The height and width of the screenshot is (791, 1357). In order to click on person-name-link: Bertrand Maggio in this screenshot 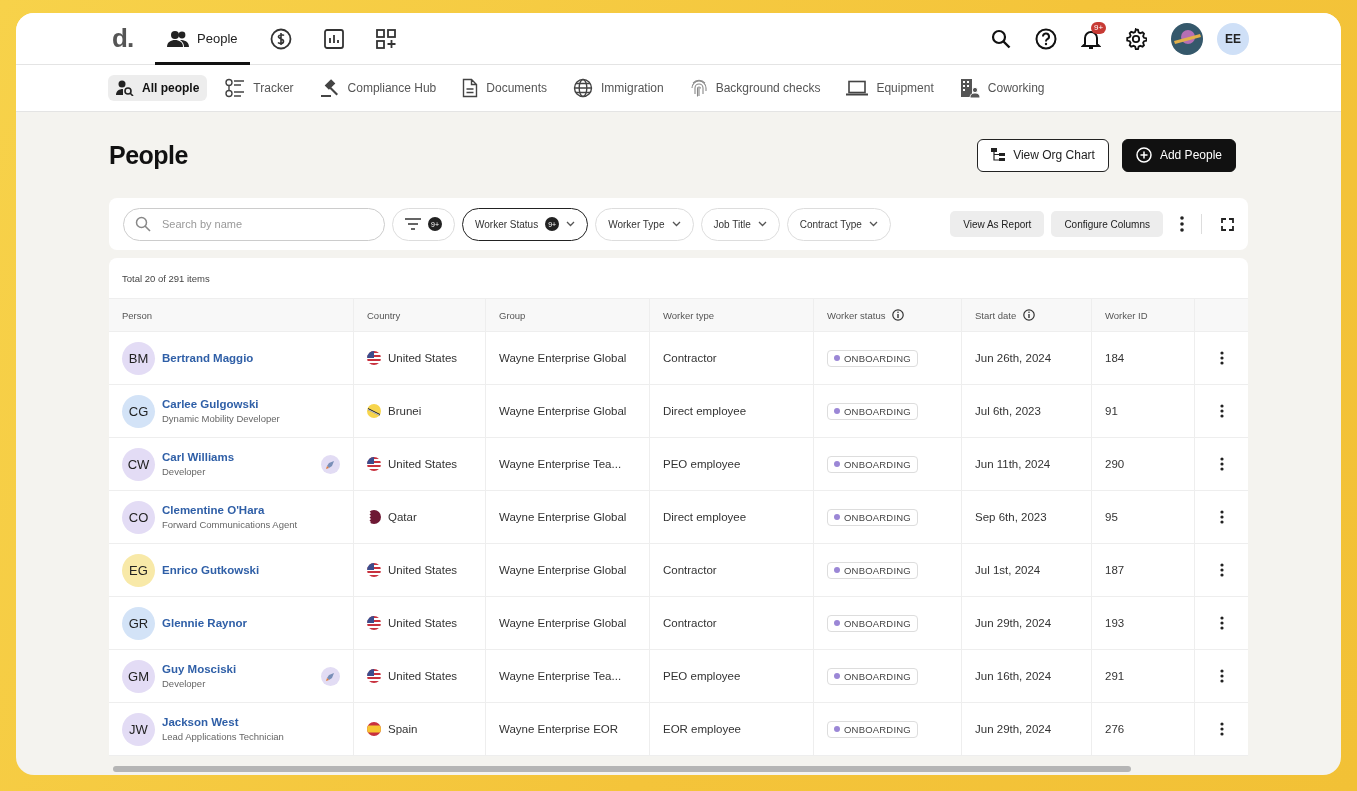, I will do `click(208, 358)`.